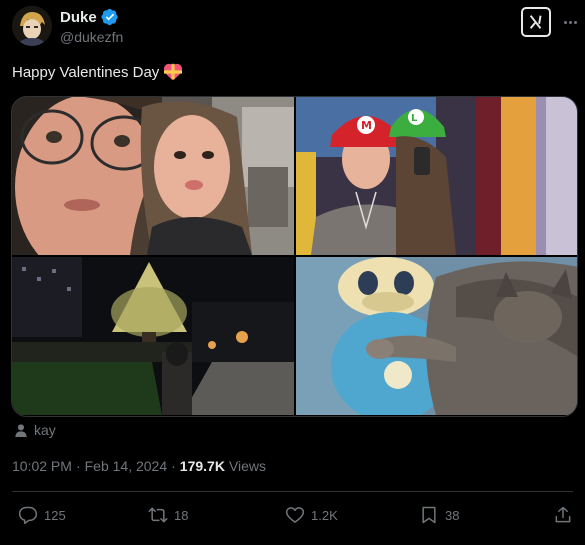 The height and width of the screenshot is (545, 585). What do you see at coordinates (91, 37) in the screenshot?
I see `handle: @dukezfn` at bounding box center [91, 37].